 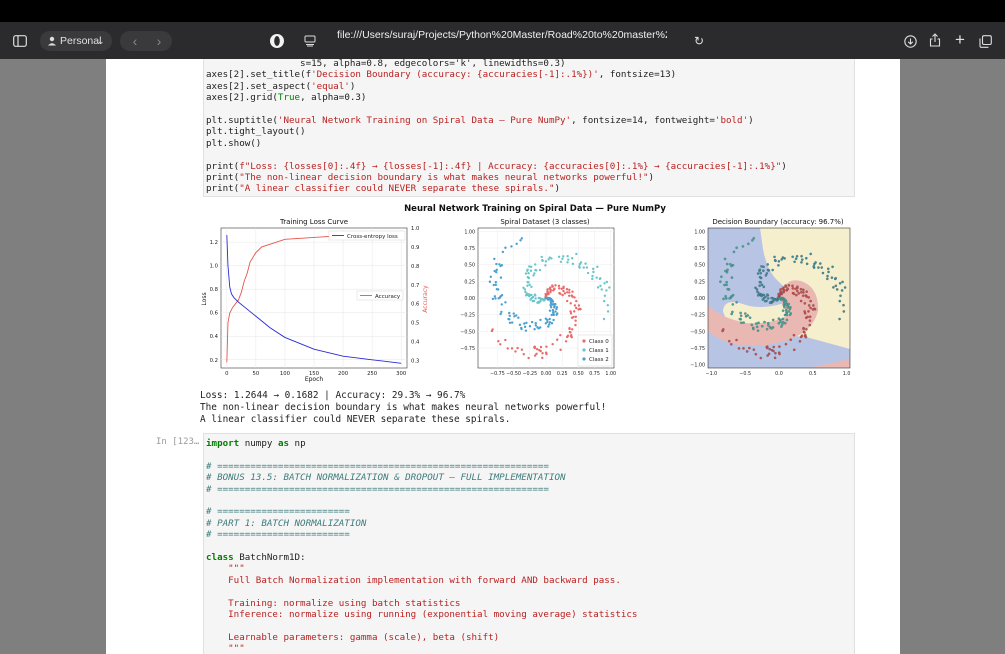 What do you see at coordinates (227, 374) in the screenshot?
I see `x-tick-label: 0` at bounding box center [227, 374].